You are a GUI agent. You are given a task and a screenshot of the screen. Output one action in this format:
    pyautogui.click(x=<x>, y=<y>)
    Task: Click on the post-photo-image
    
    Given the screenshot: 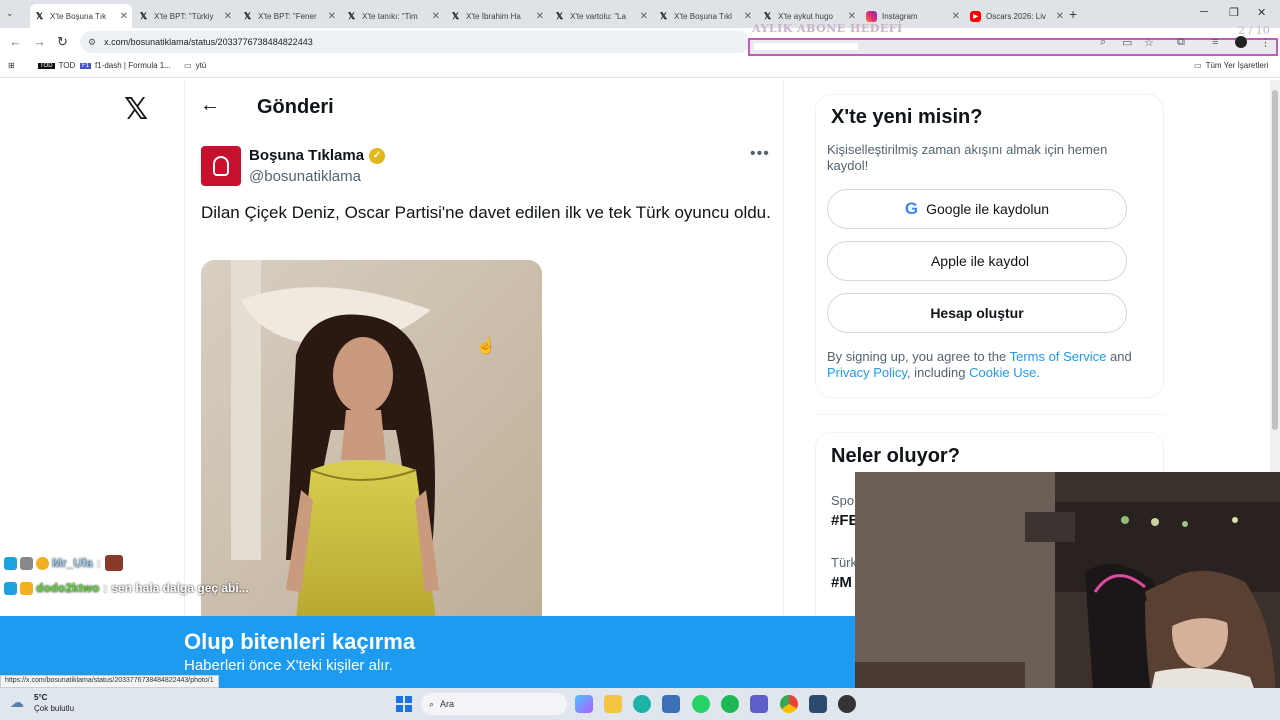 What is the action you would take?
    pyautogui.click(x=371, y=440)
    